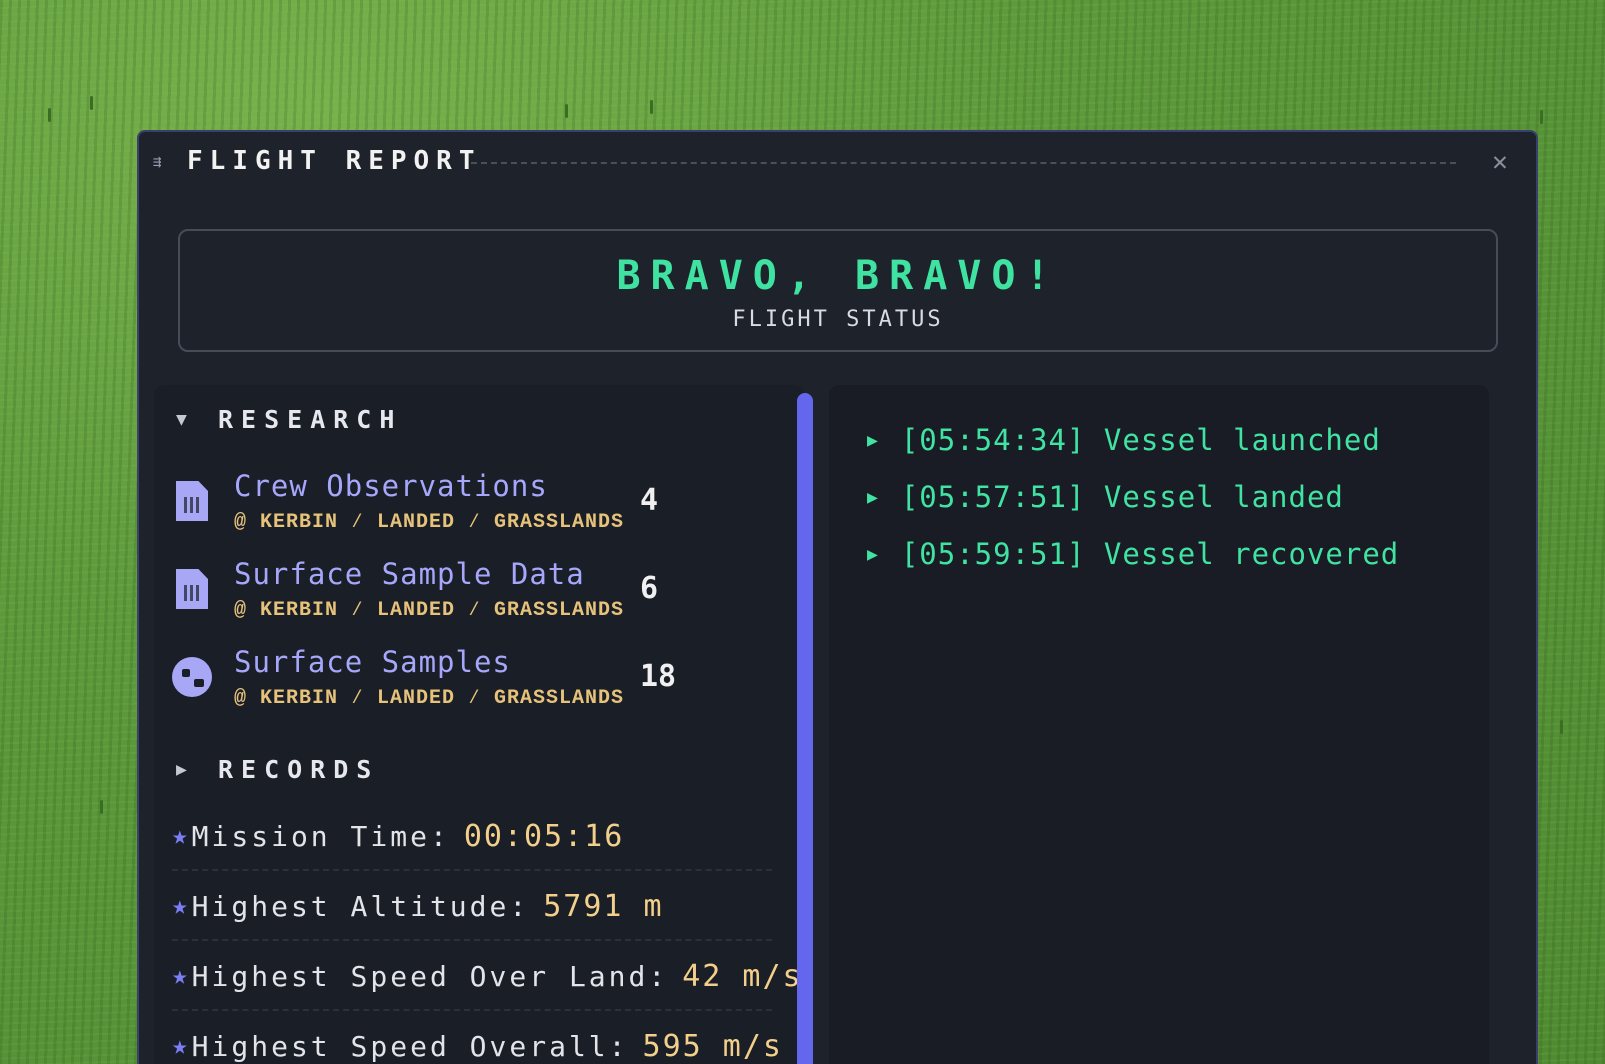 The height and width of the screenshot is (1064, 1605). I want to click on log-entry: ▶ [05:54:34] Vessel launched, so click(1124, 440).